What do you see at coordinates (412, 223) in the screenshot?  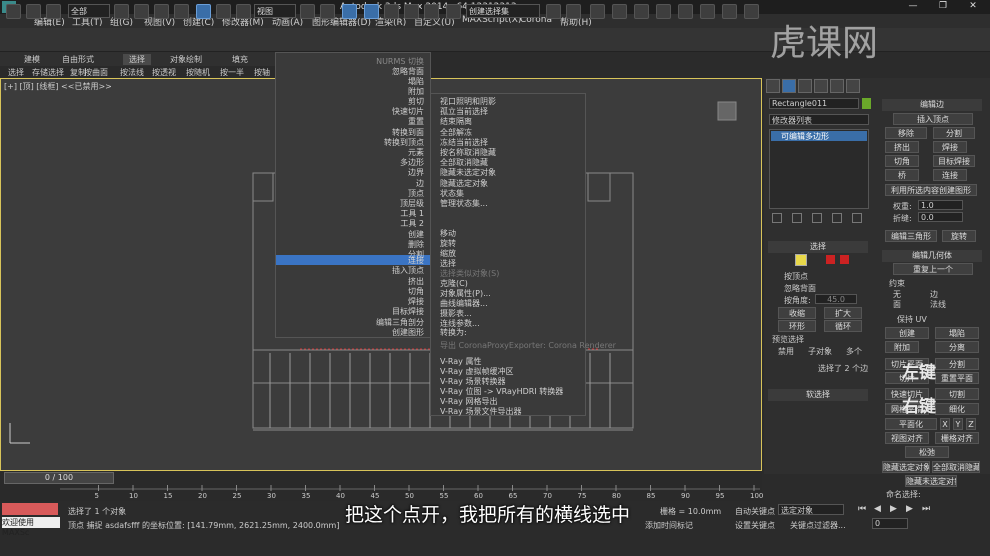 I see `quad-left-item: 工具 2` at bounding box center [412, 223].